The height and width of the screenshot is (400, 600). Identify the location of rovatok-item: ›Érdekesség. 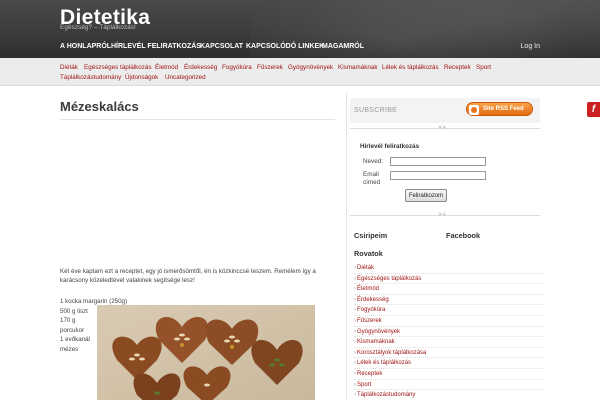
(449, 300).